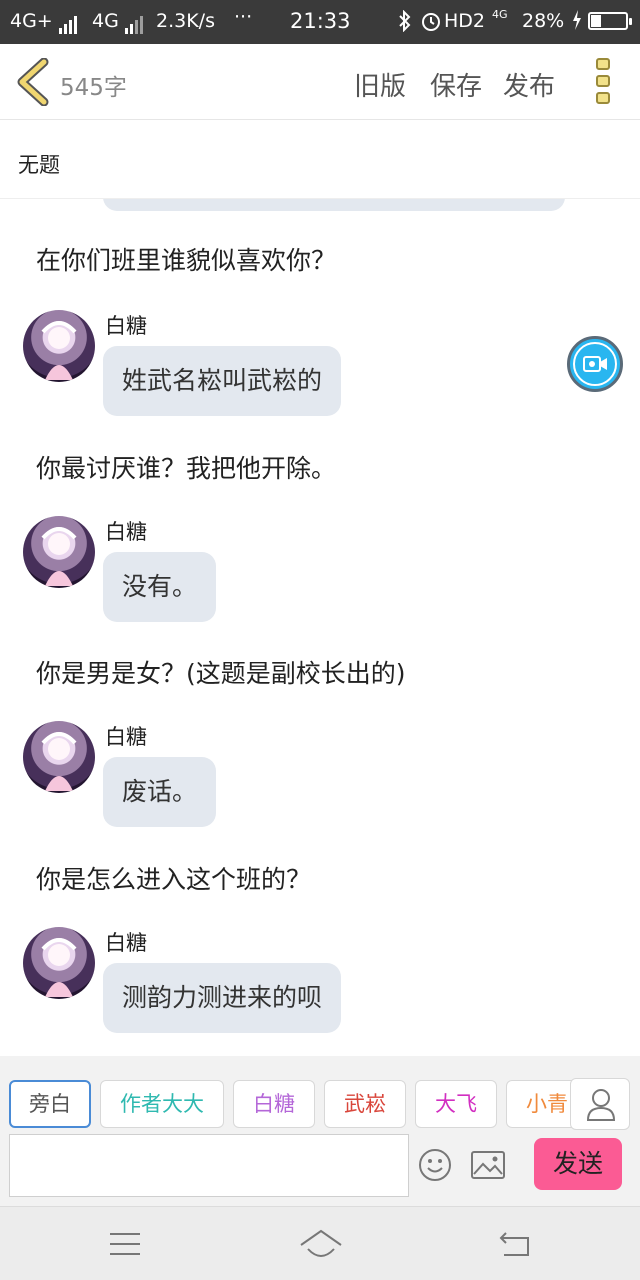 The image size is (640, 1280). I want to click on send-button: 发送, so click(578, 1164).